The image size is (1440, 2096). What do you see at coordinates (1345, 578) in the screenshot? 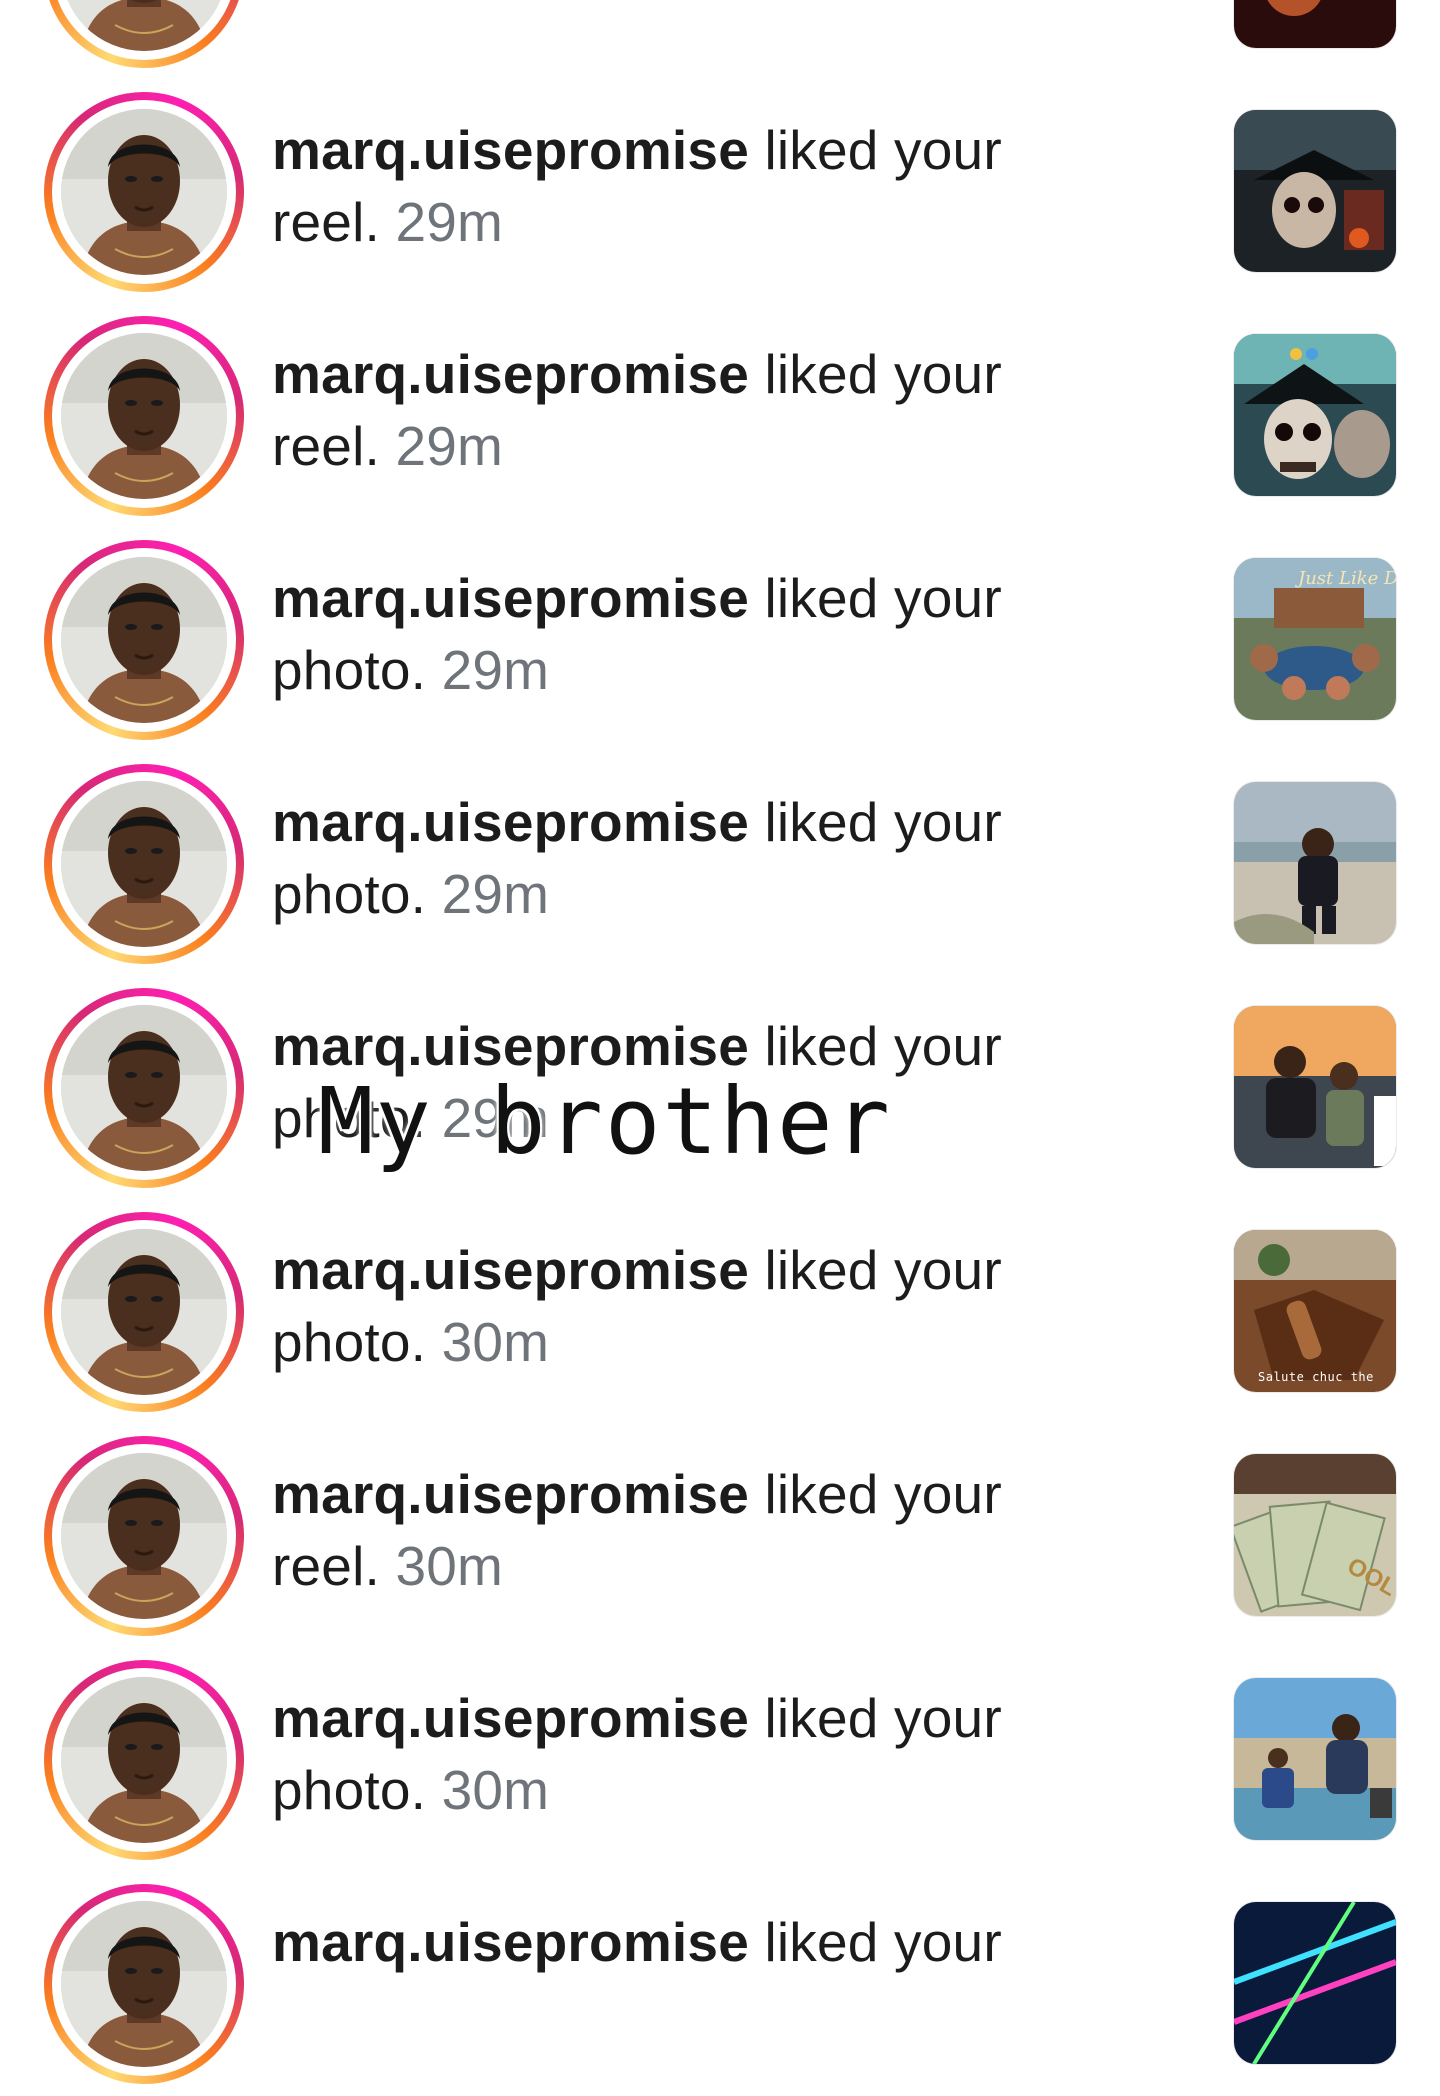
I see `svg-text: Just Like Dat` at bounding box center [1345, 578].